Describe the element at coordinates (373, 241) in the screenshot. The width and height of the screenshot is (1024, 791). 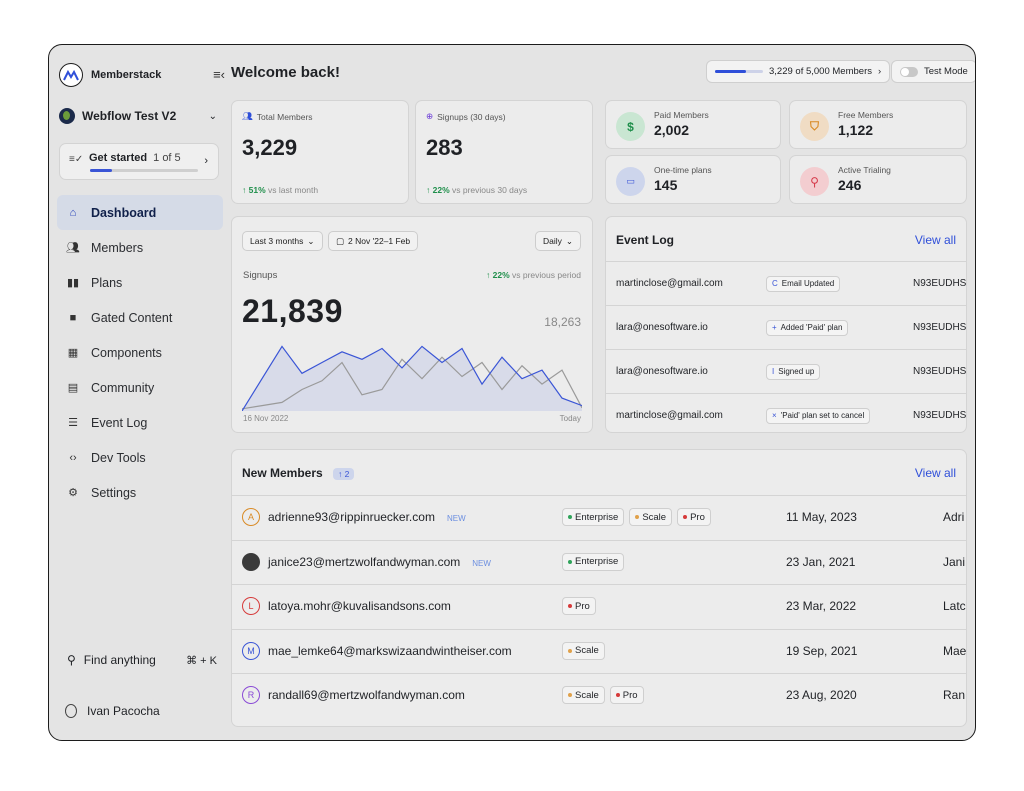
I see `date-range-button: ▢ 2 Nov '22–1 Feb` at that location.